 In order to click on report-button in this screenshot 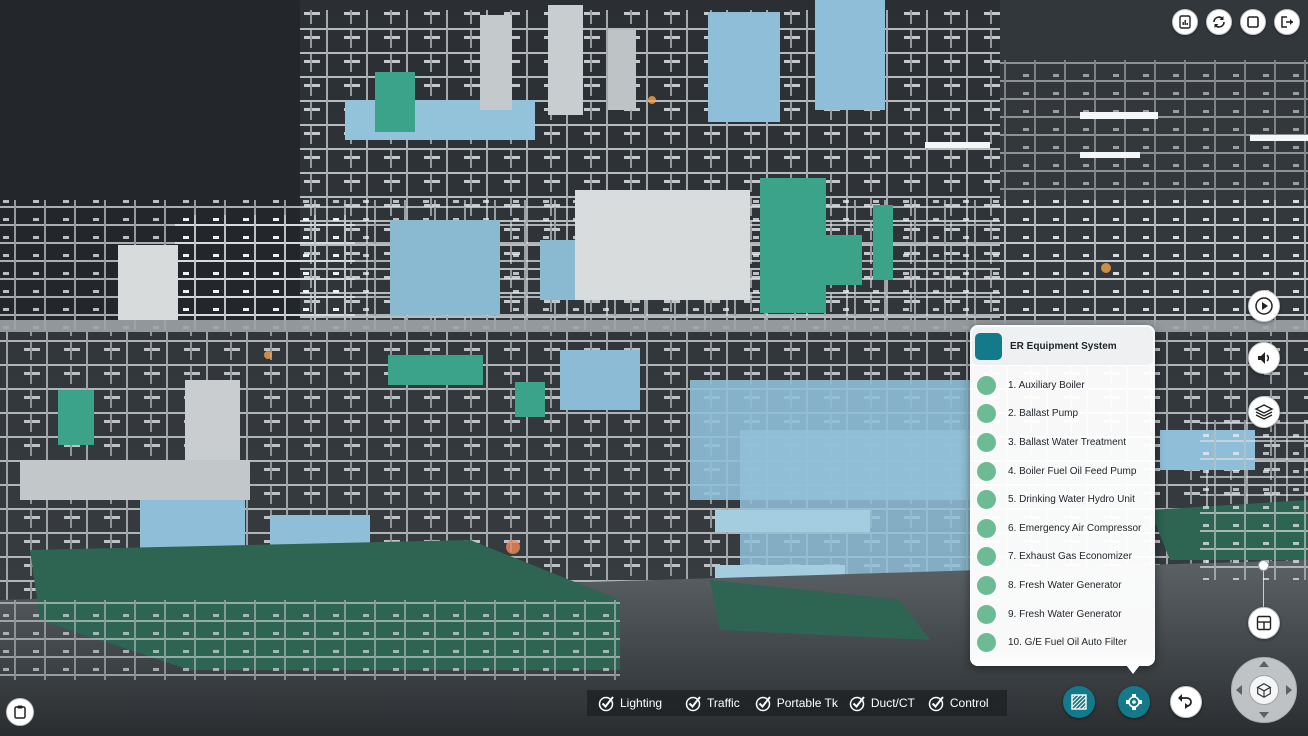, I will do `click(1185, 22)`.